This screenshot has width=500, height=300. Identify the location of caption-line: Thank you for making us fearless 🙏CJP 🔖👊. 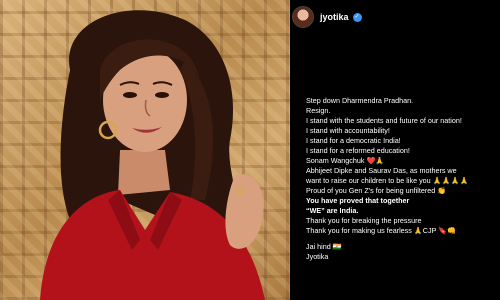
(381, 230).